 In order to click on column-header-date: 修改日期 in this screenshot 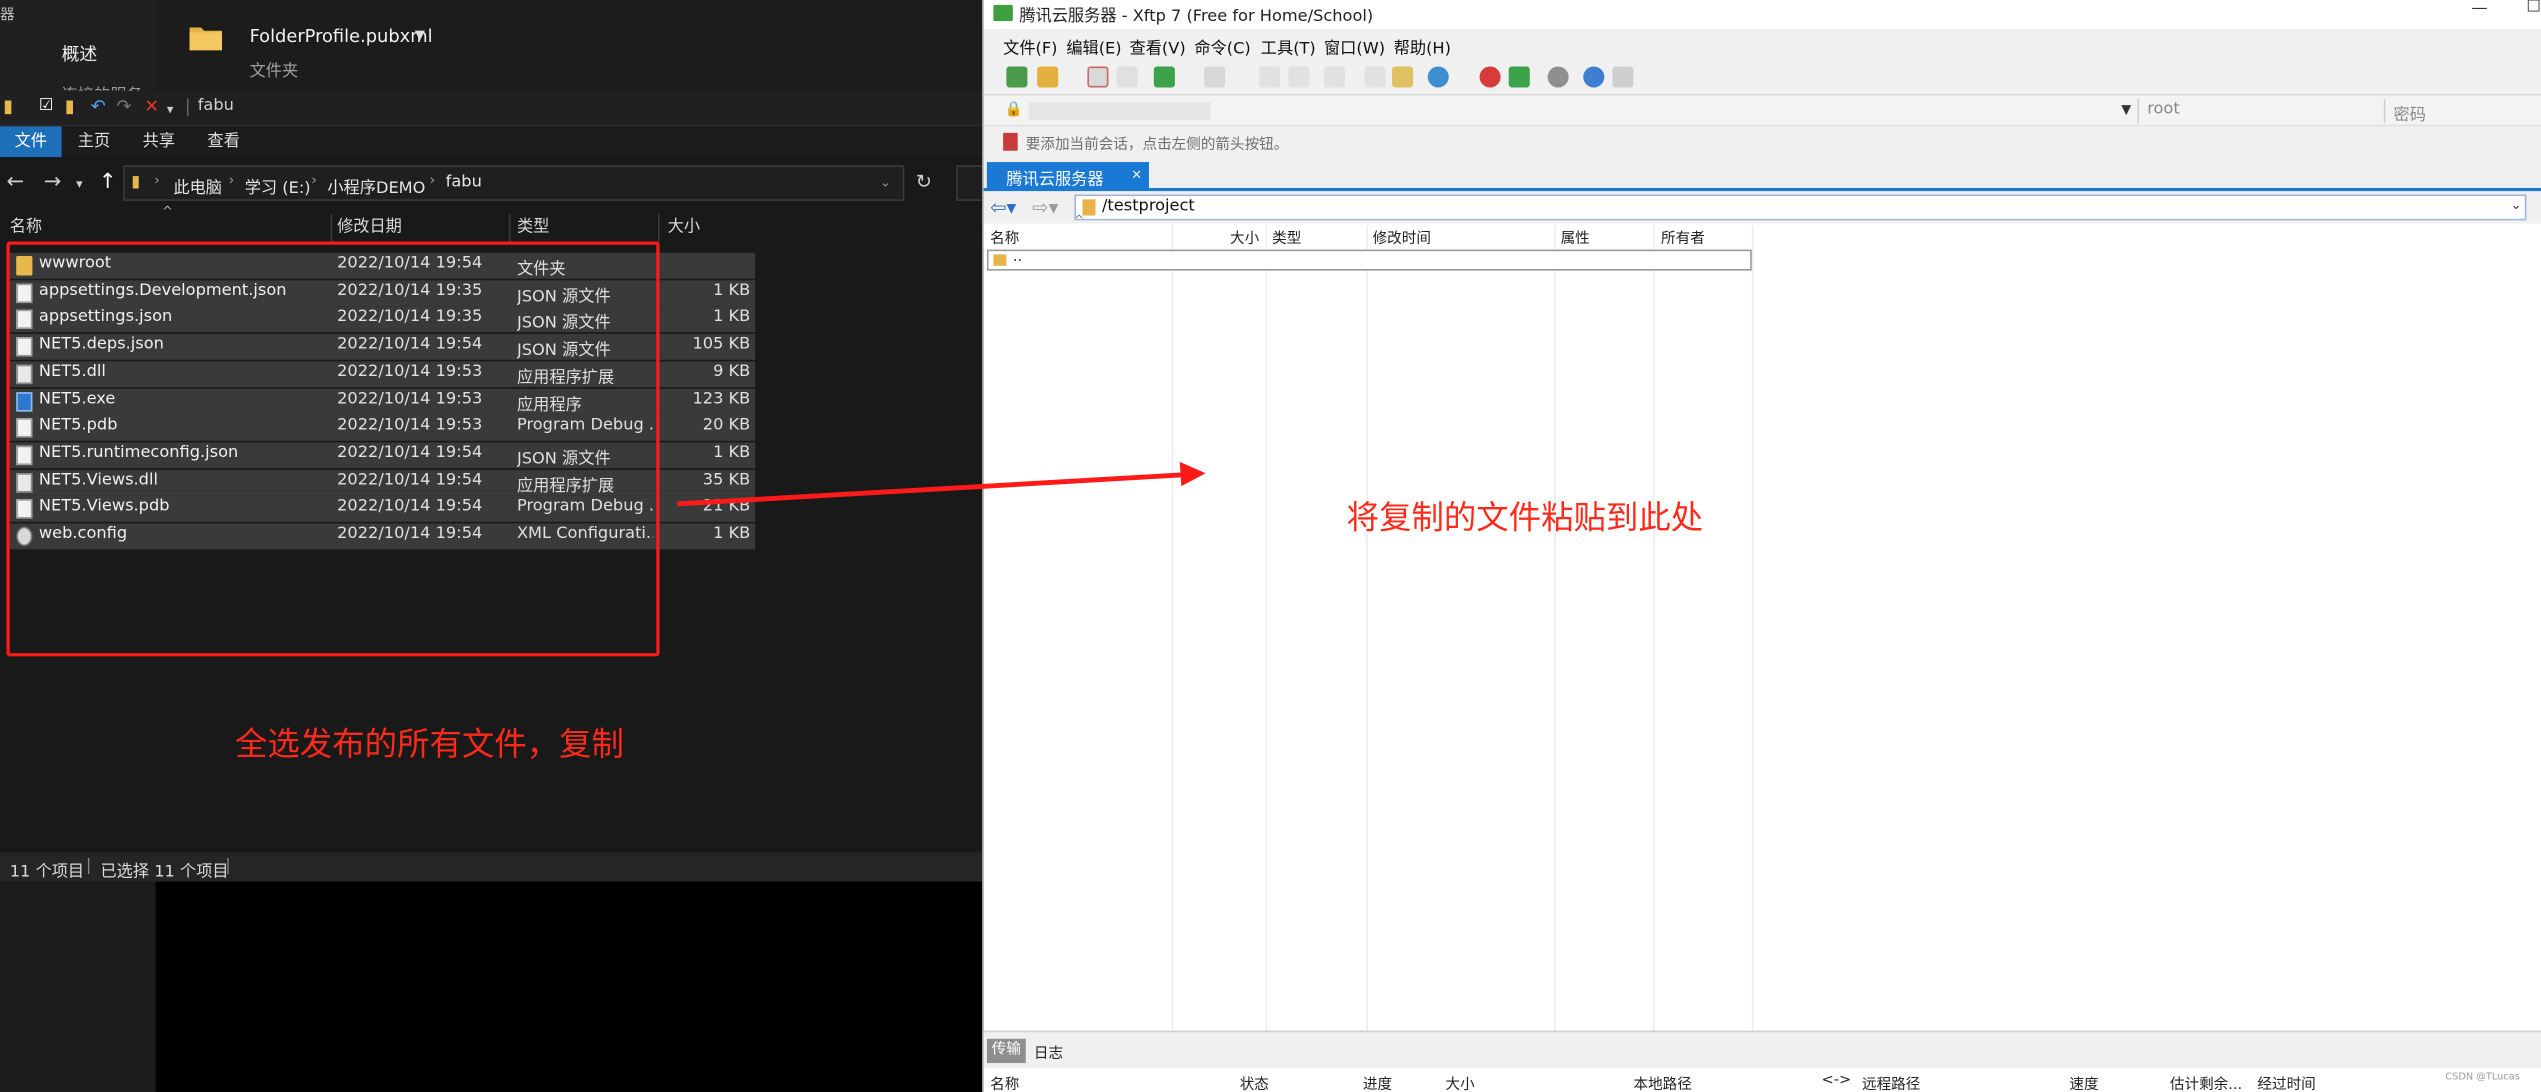, I will do `click(419, 228)`.